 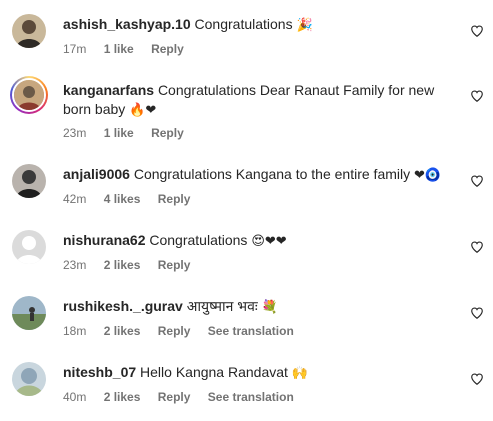 I want to click on comment-meta: 17m 1 like Reply, so click(x=130, y=49).